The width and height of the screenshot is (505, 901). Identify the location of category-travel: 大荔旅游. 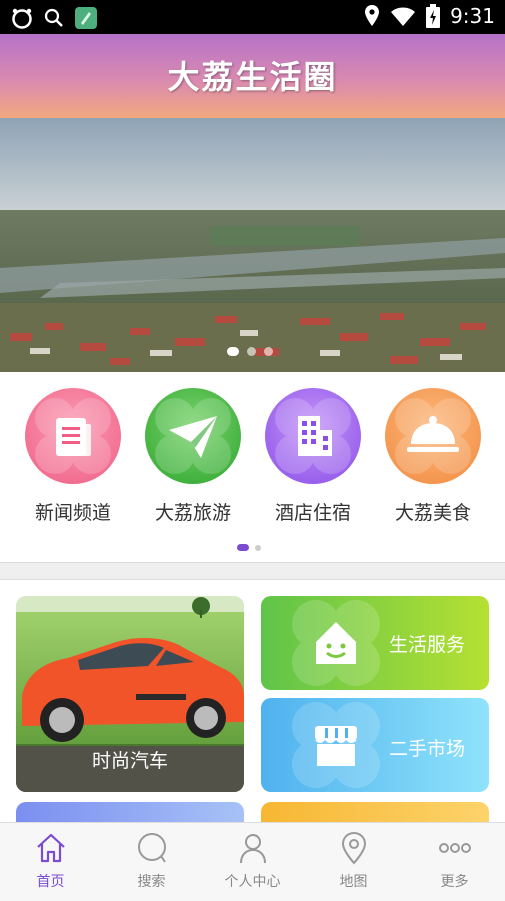
(193, 456).